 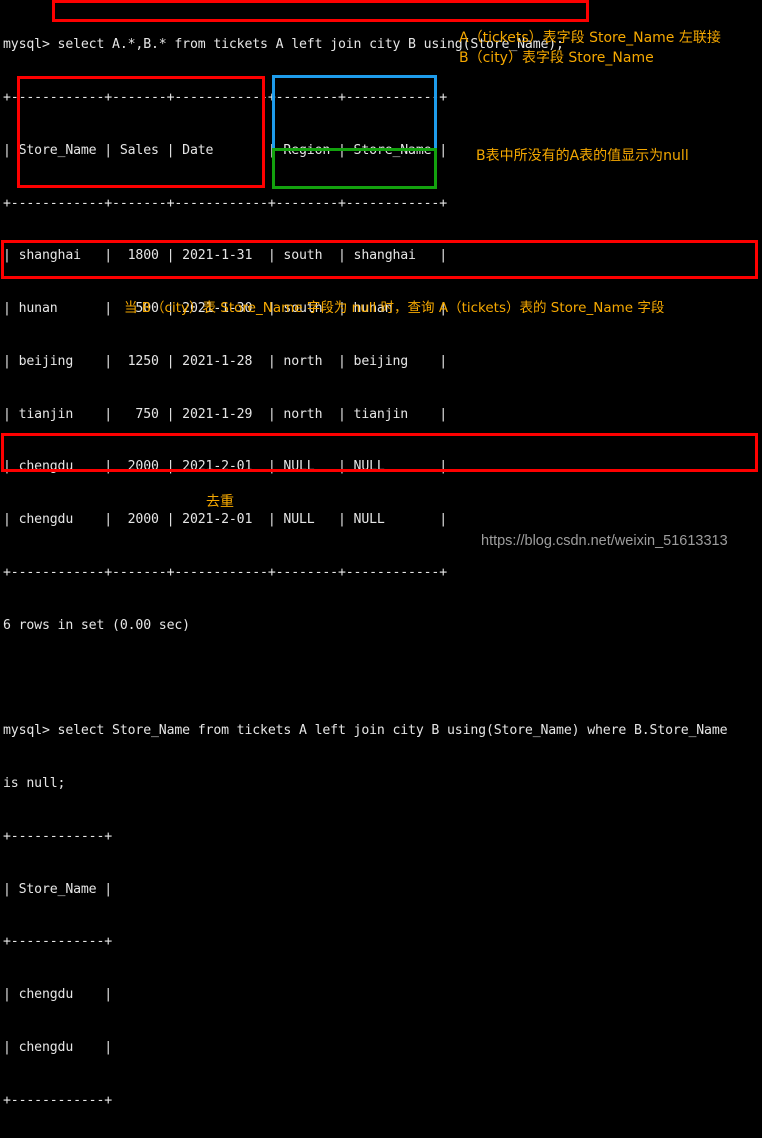 What do you see at coordinates (556, 58) in the screenshot?
I see `annotation-join-explanation-line2: B（city）表字段 Store_Name` at bounding box center [556, 58].